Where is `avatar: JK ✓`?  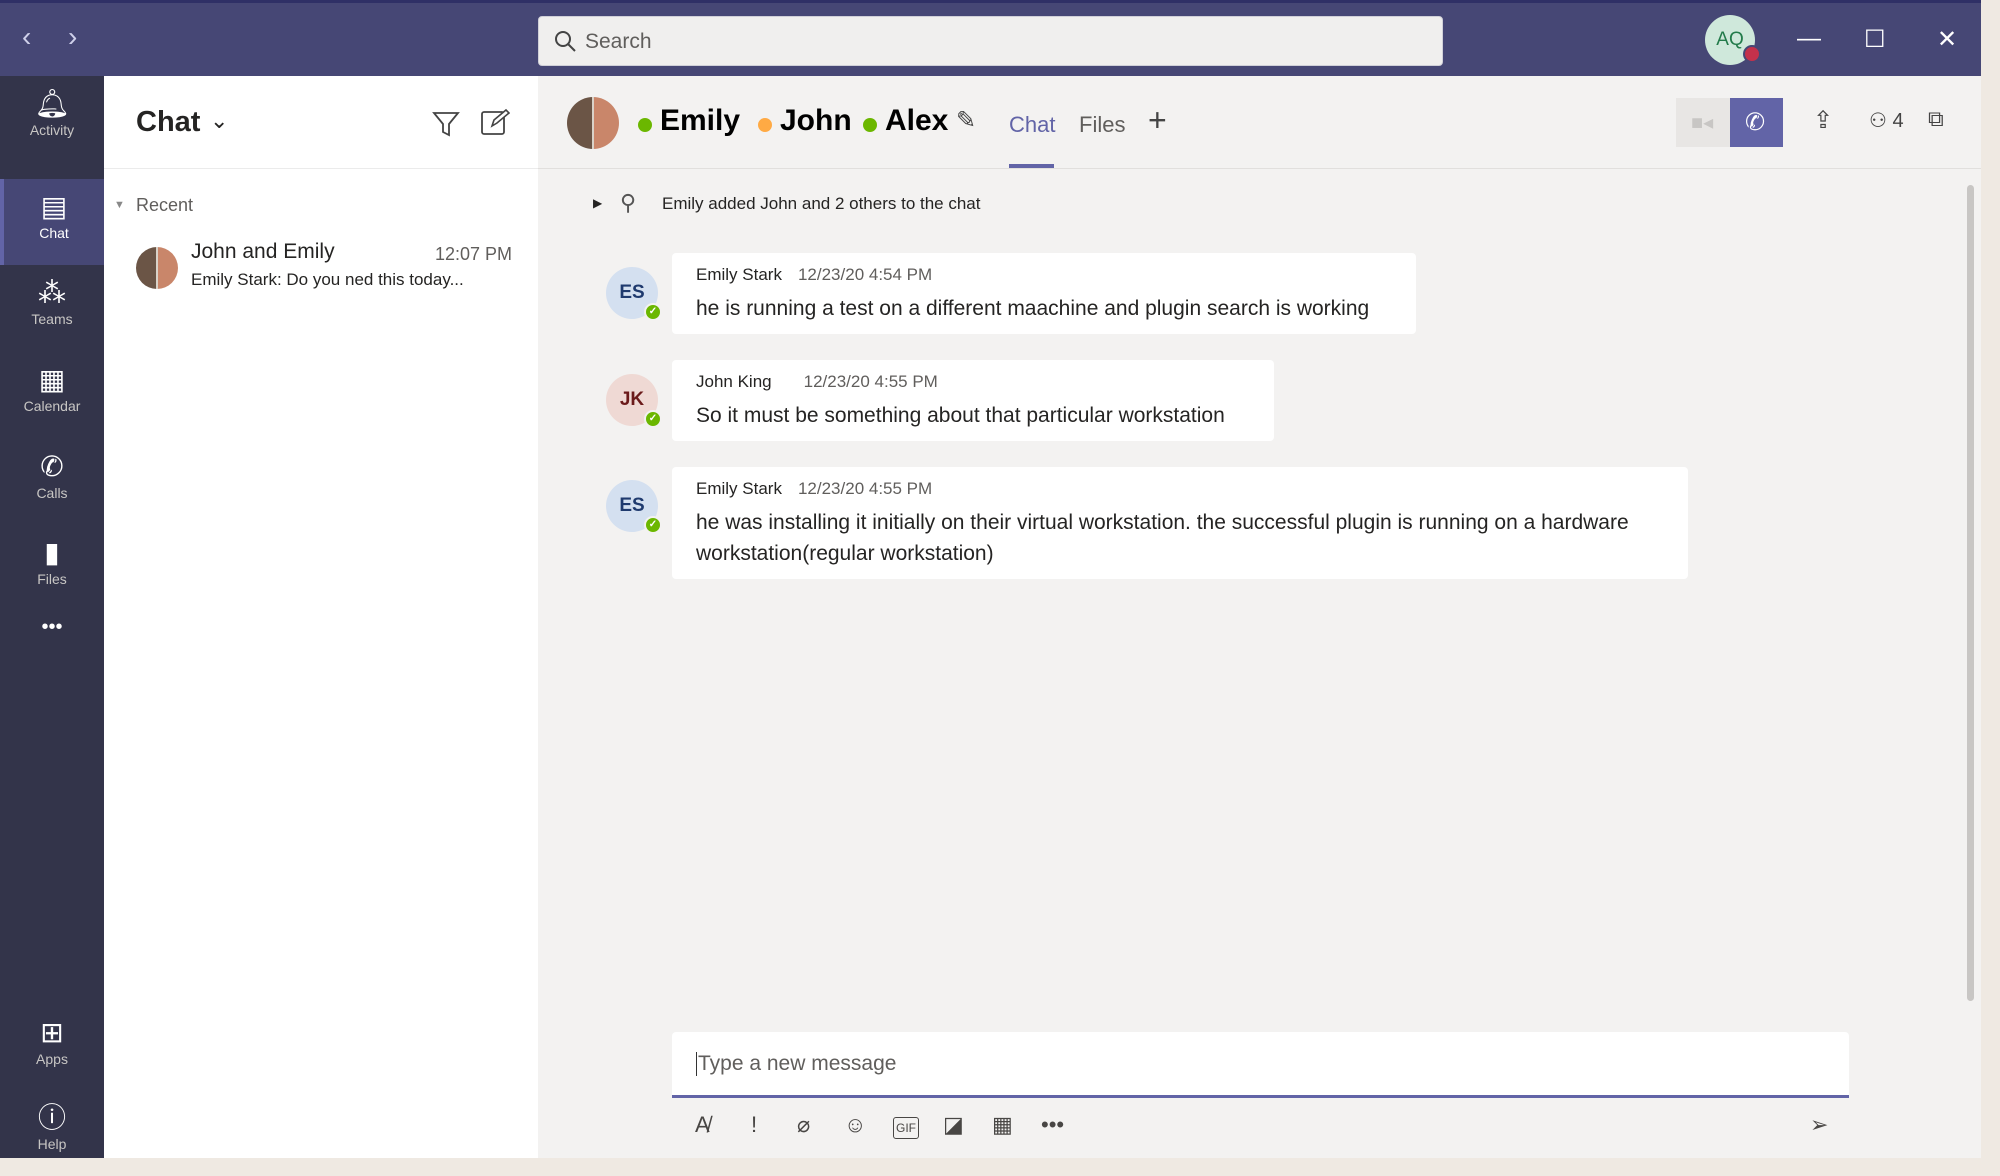 avatar: JK ✓ is located at coordinates (634, 401).